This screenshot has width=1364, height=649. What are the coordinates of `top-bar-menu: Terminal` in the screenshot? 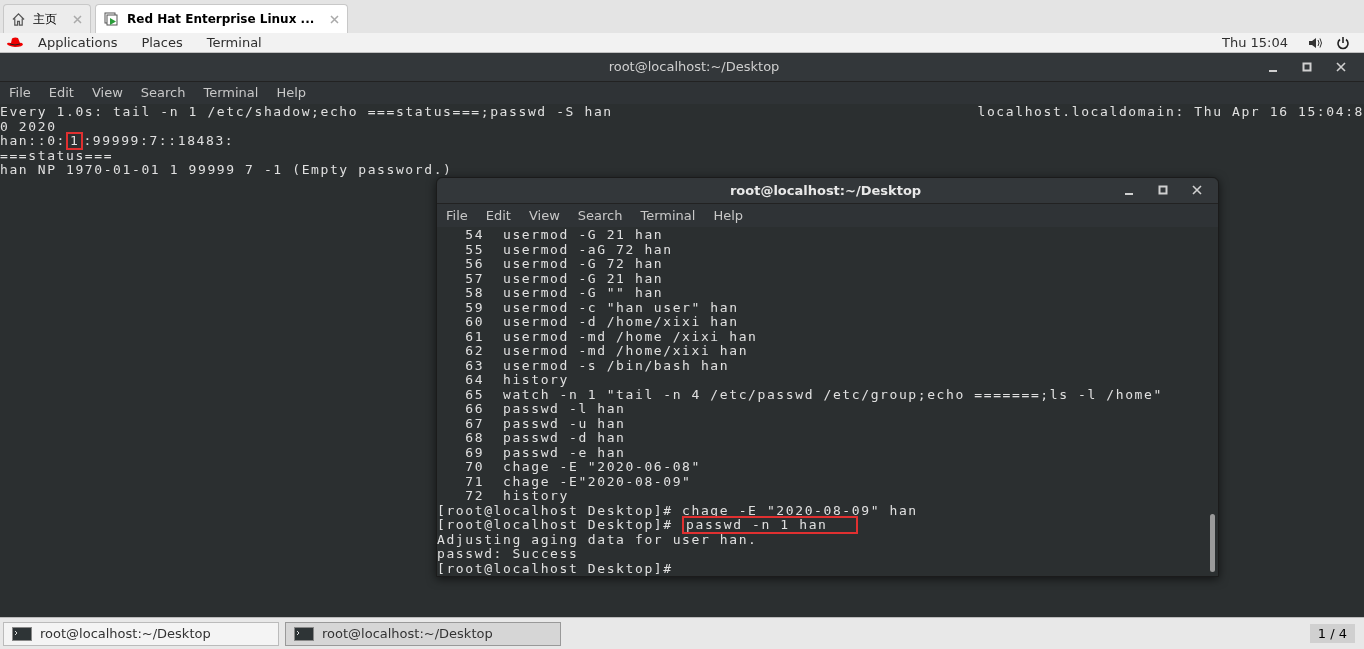 It's located at (234, 42).